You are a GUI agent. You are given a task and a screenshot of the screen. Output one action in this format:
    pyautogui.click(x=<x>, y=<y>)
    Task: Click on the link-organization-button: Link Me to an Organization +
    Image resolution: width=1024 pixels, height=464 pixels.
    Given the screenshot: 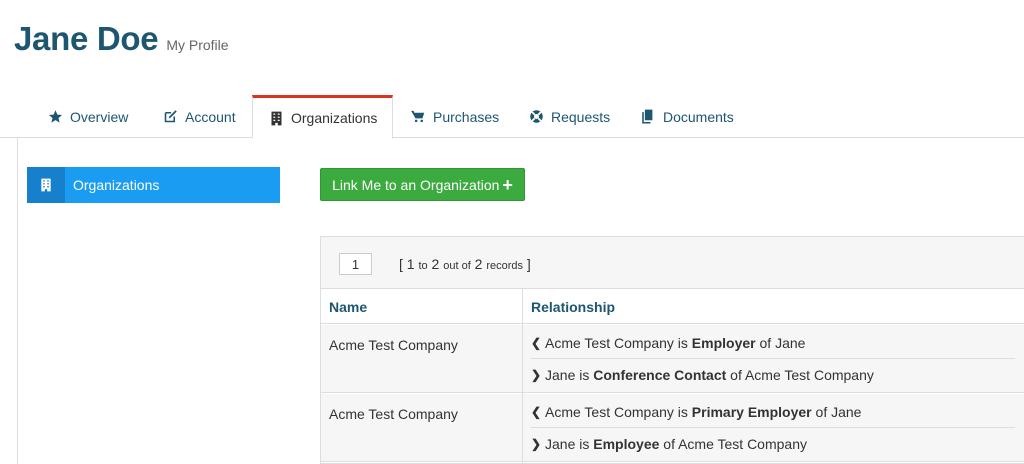 What is the action you would take?
    pyautogui.click(x=422, y=184)
    